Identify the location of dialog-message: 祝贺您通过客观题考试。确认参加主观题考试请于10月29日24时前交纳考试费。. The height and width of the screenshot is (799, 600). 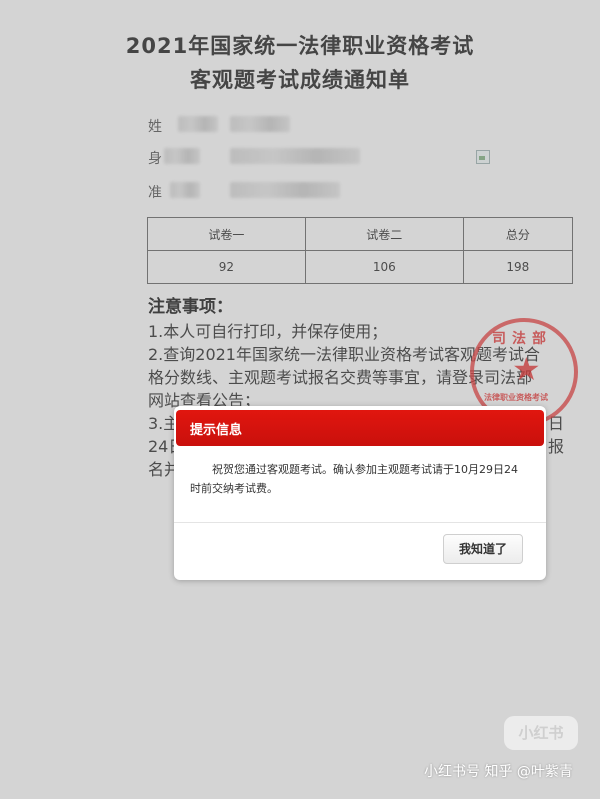
(354, 479).